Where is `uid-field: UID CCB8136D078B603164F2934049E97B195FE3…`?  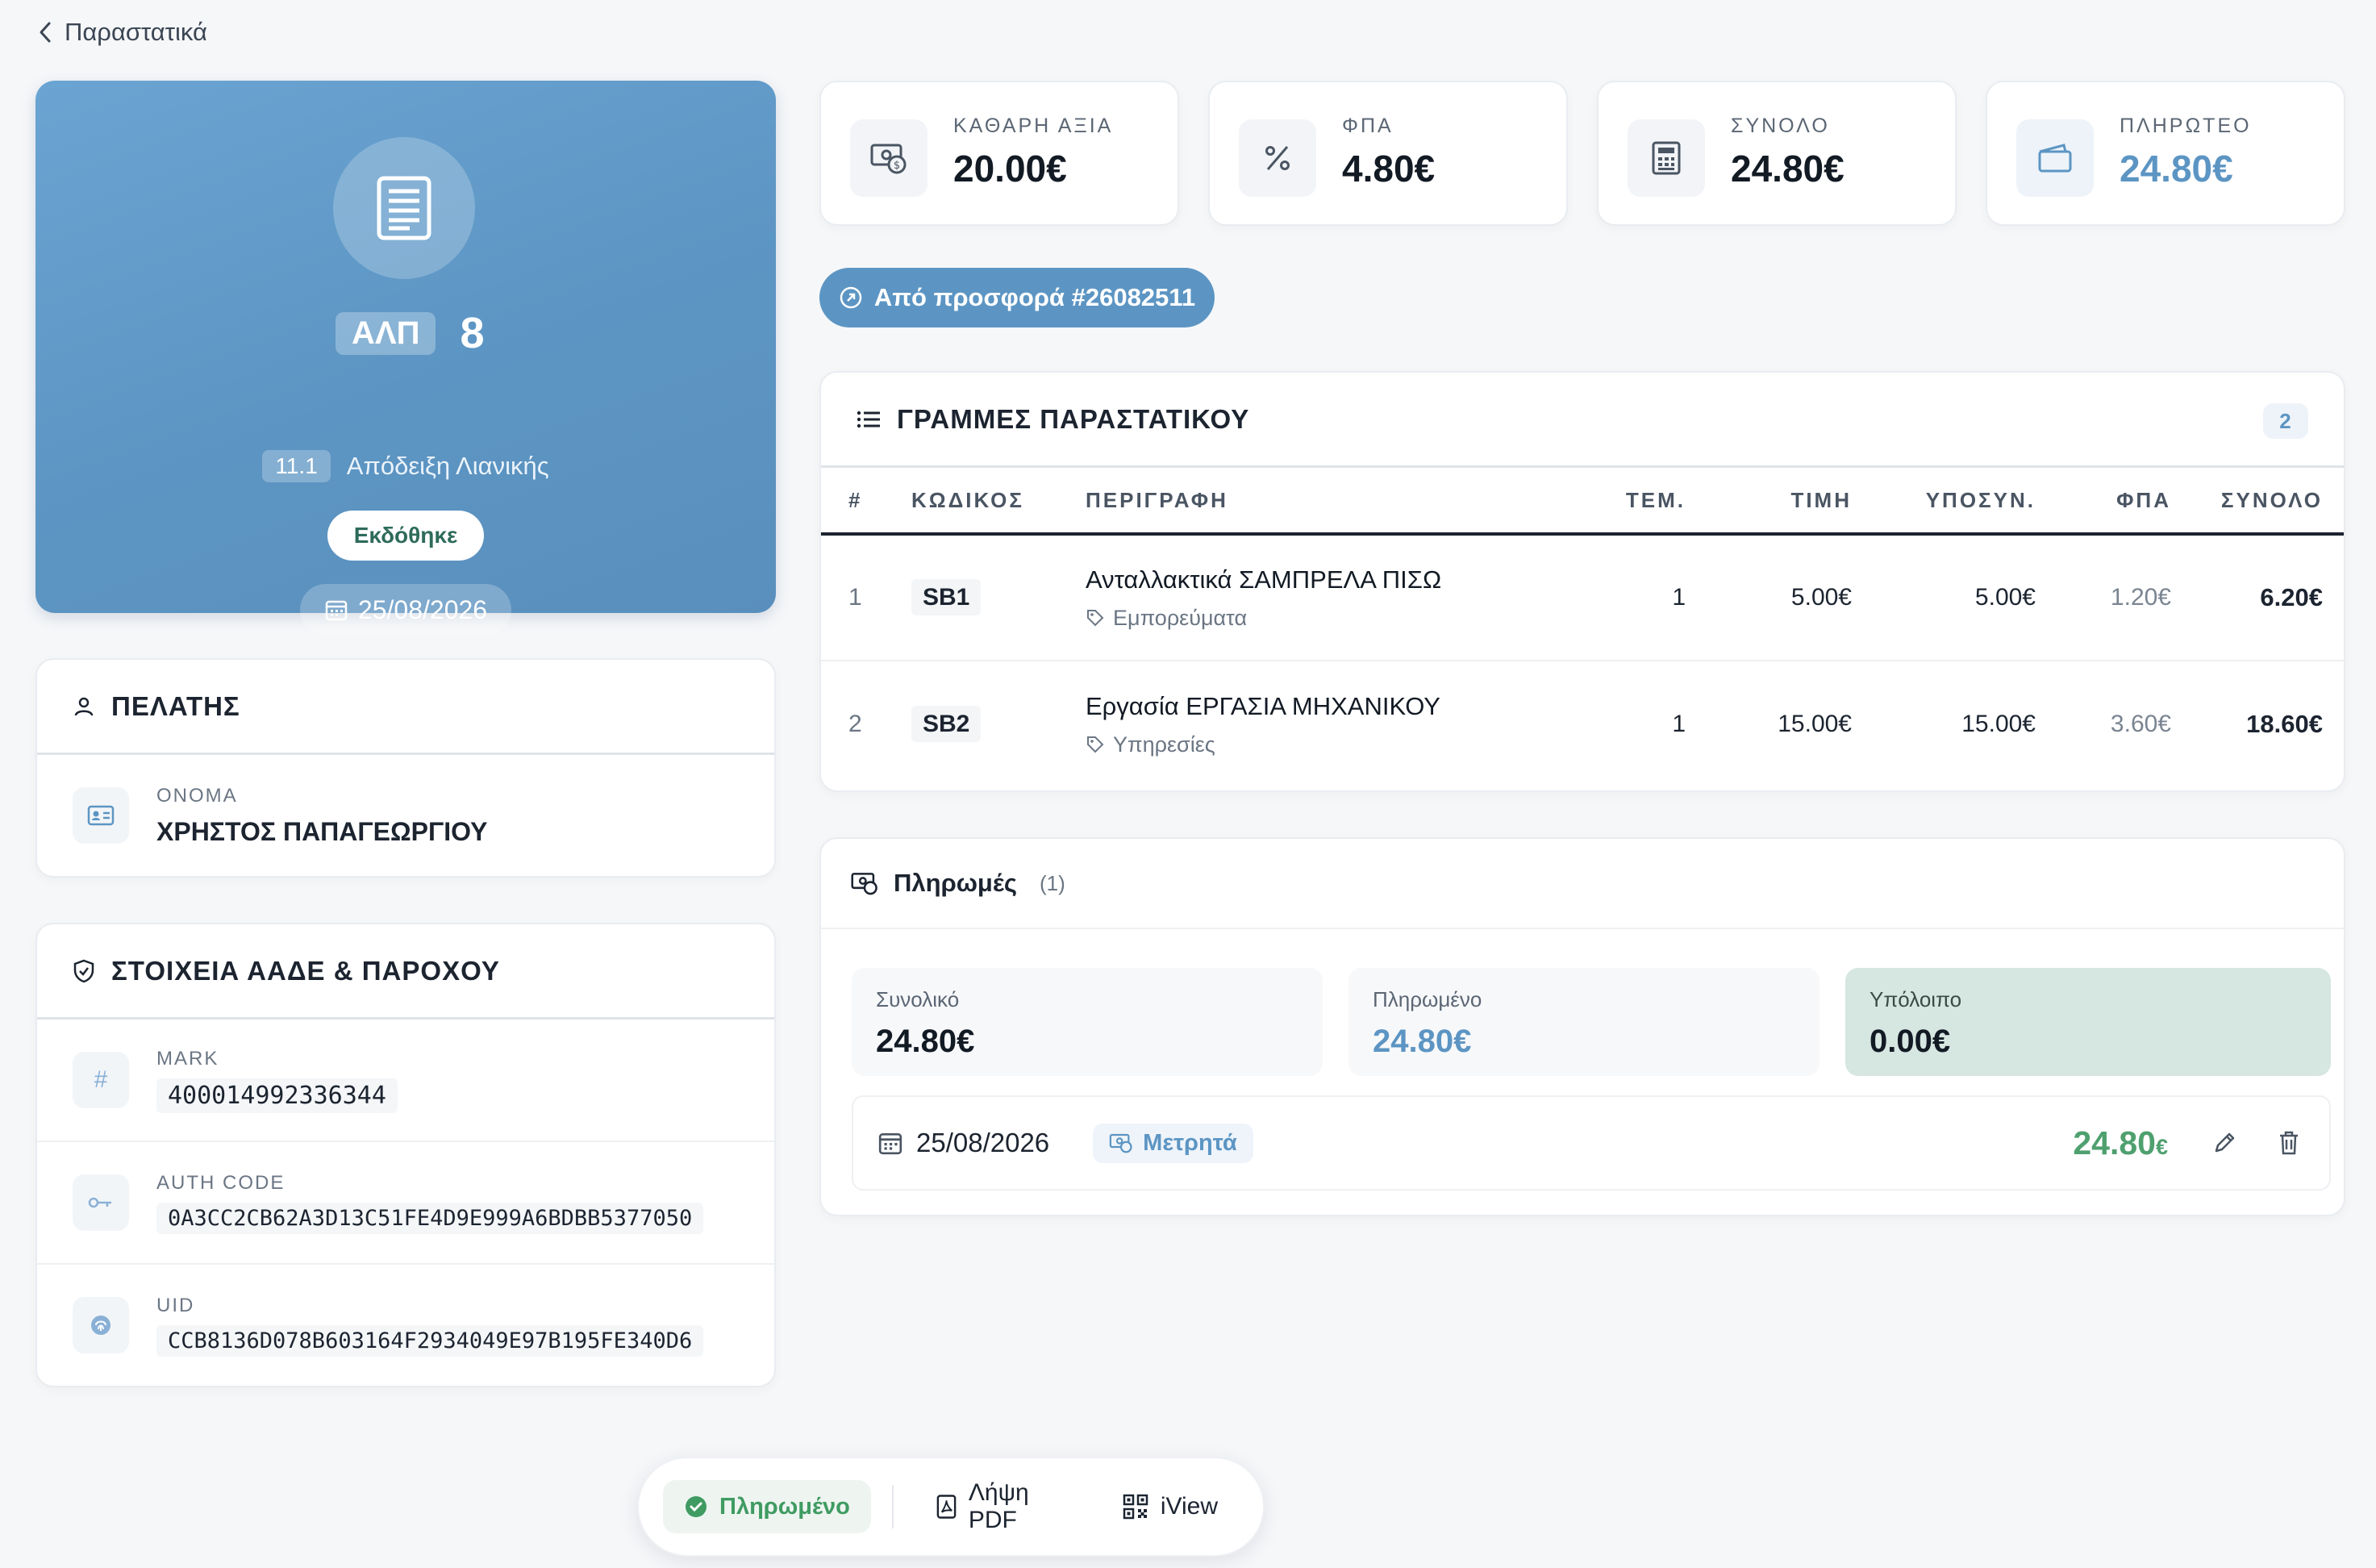 uid-field: UID CCB8136D078B603164F2934049E97B195FE3… is located at coordinates (405, 1326).